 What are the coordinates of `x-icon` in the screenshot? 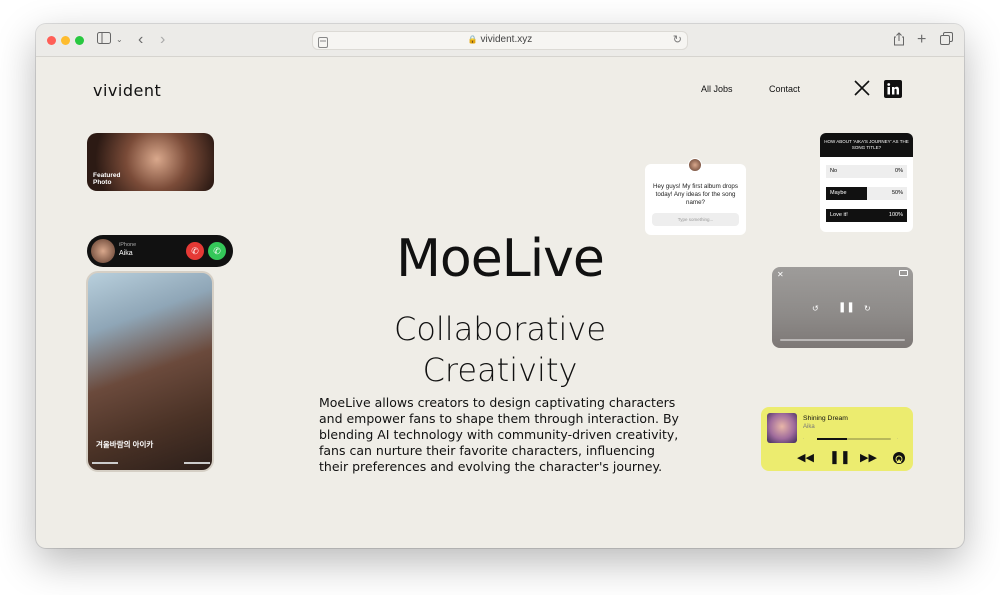 It's located at (863, 89).